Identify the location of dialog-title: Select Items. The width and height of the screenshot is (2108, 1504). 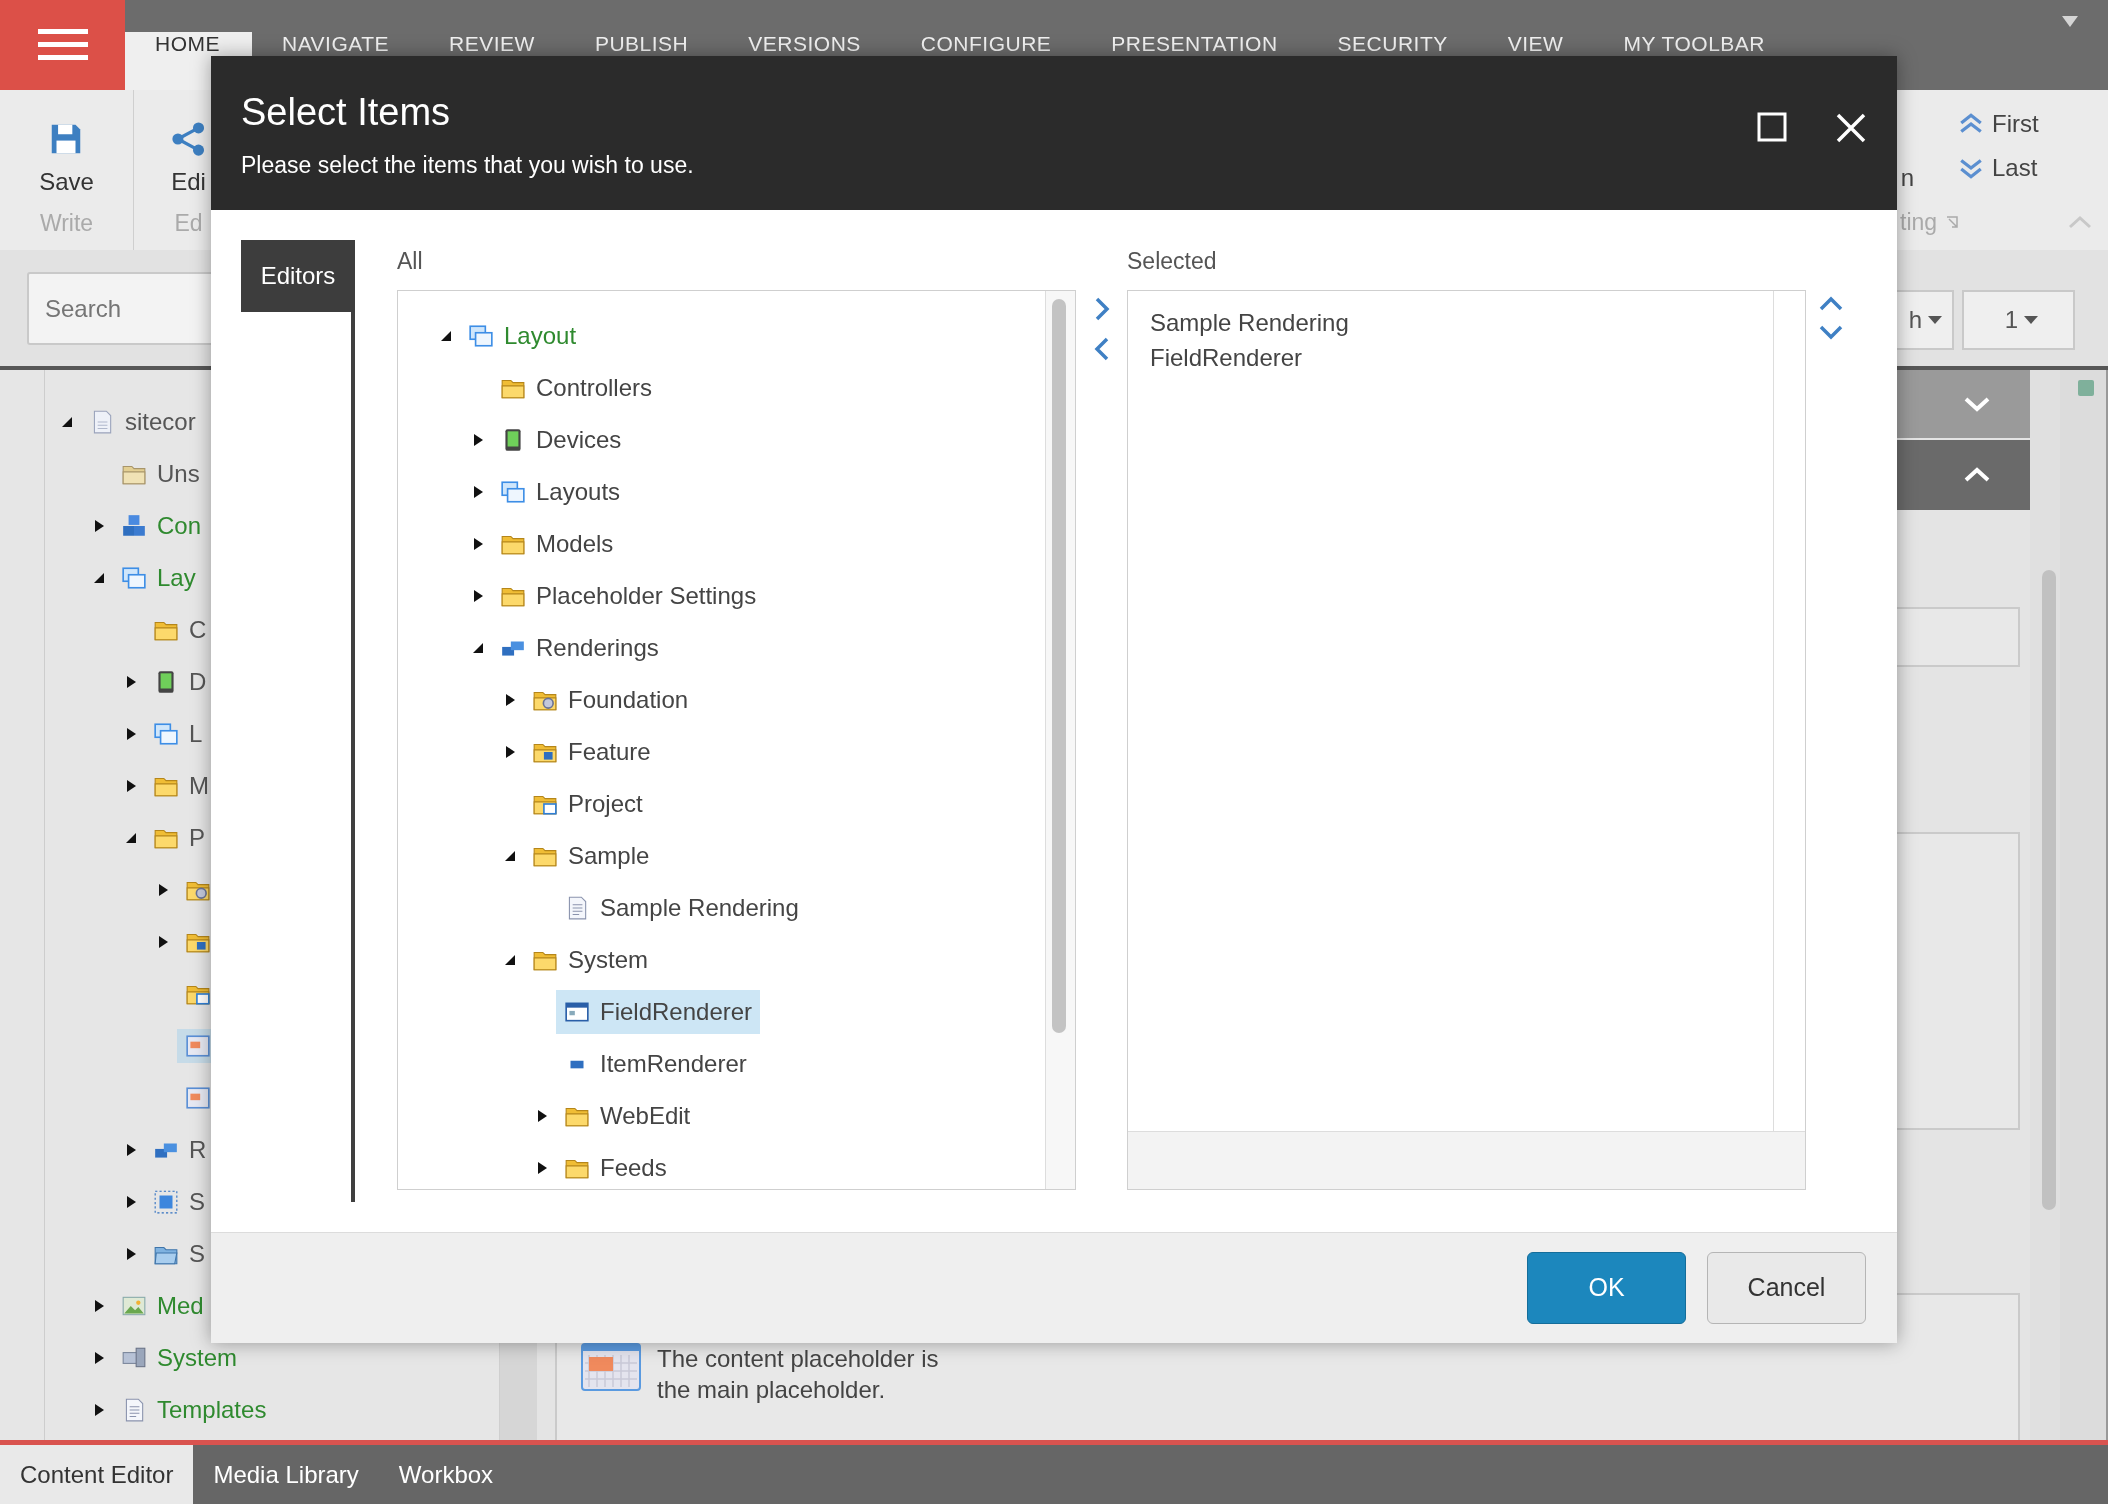
(346, 112).